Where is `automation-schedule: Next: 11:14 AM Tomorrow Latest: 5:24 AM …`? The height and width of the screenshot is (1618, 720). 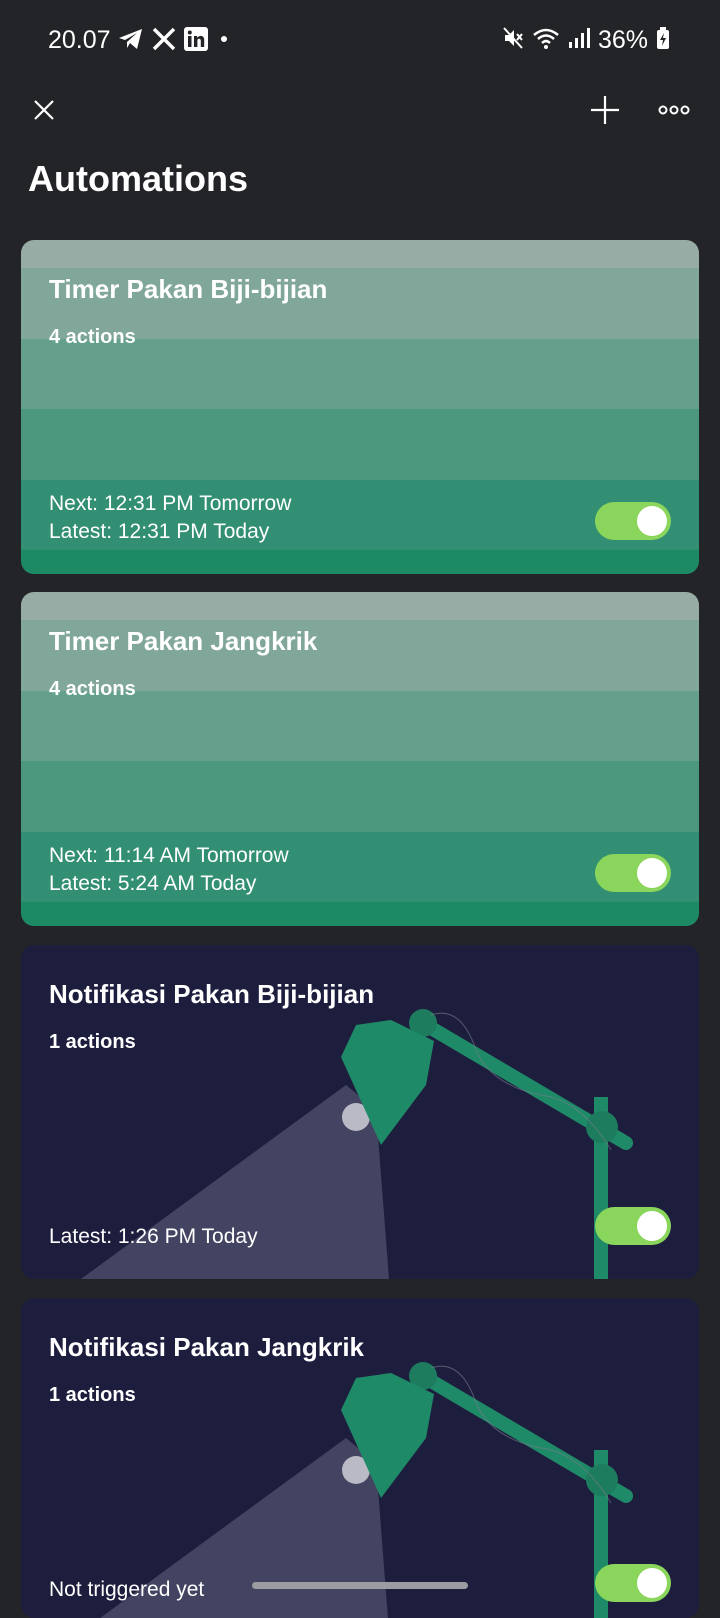 automation-schedule: Next: 11:14 AM Tomorrow Latest: 5:24 AM … is located at coordinates (169, 870).